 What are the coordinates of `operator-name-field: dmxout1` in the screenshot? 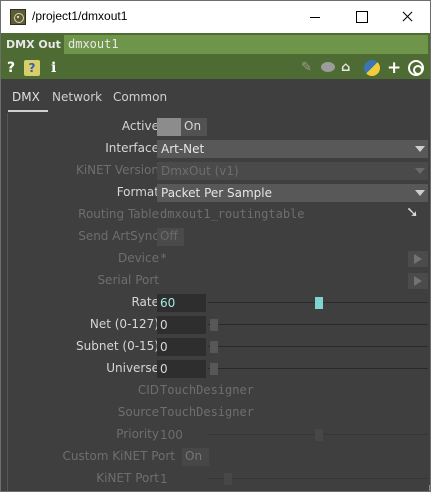 It's located at (246, 44).